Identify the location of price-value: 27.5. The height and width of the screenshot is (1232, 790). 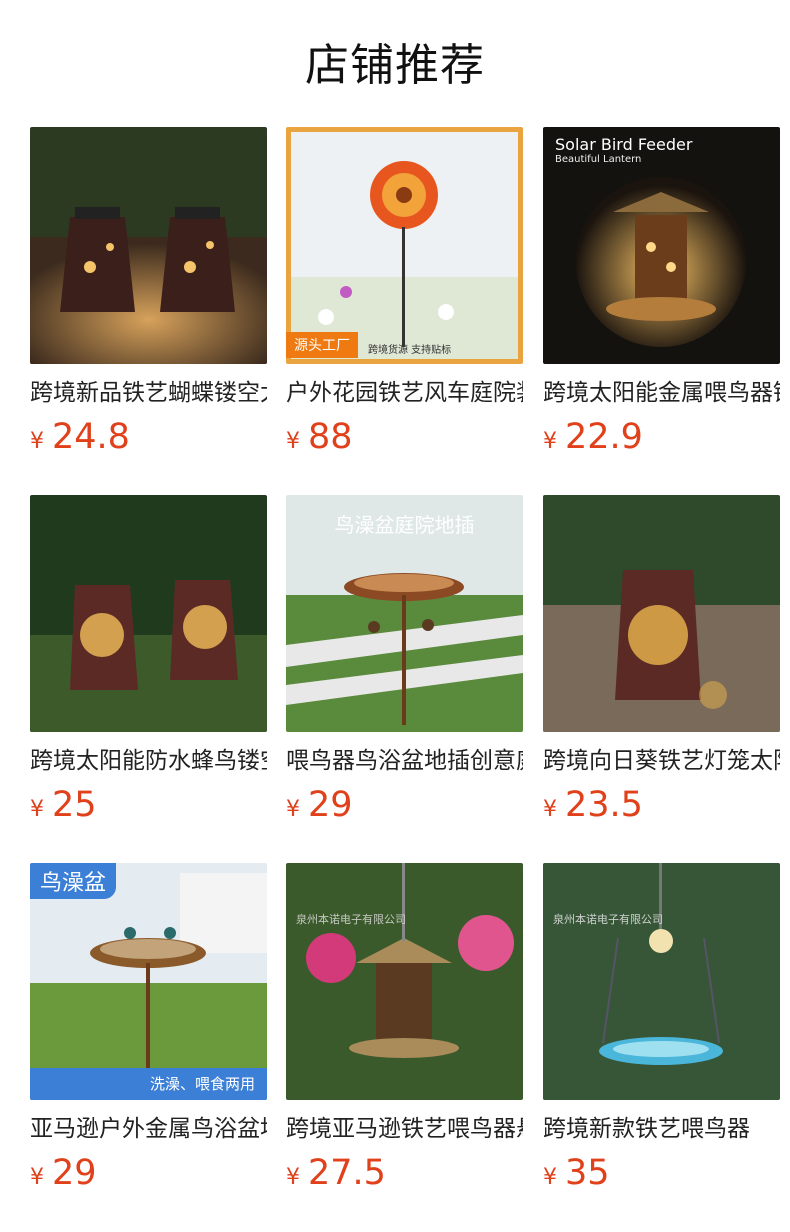
(347, 1173).